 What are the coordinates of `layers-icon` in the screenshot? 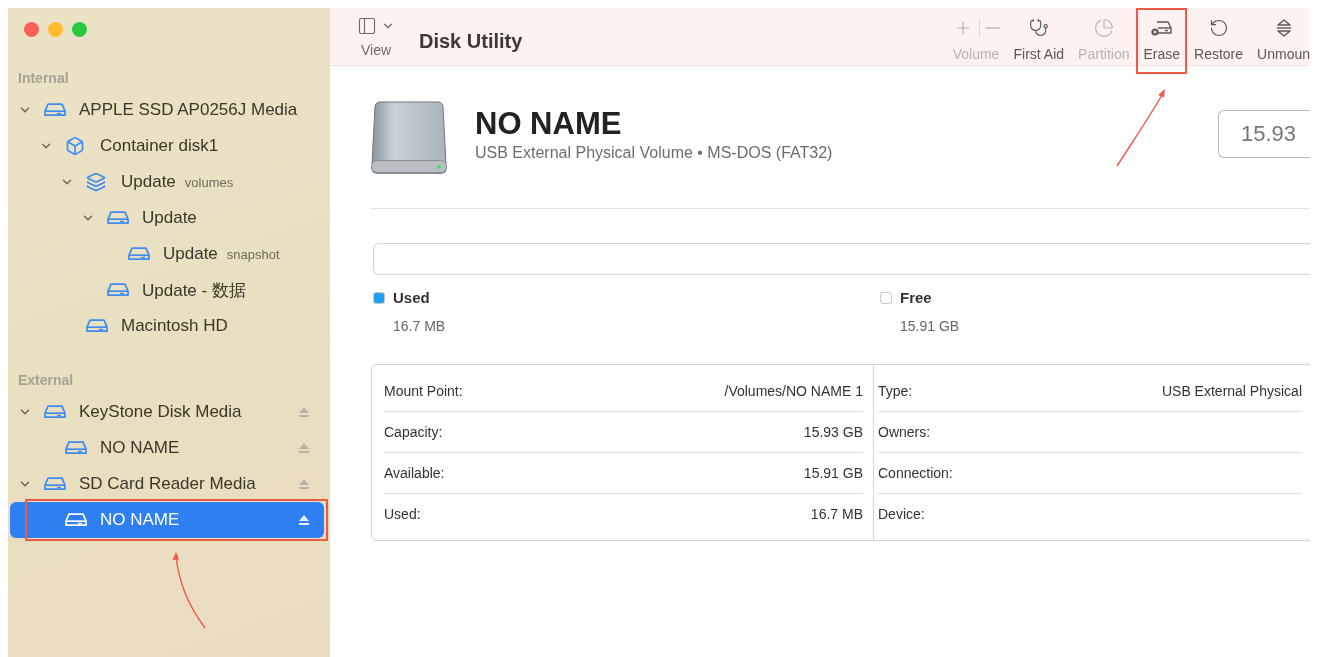 It's located at (96, 182).